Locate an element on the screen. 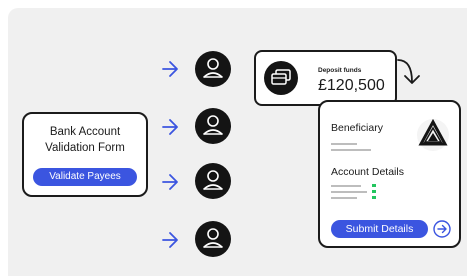 The image size is (467, 276). deposit-amount: £120,500 is located at coordinates (351, 85).